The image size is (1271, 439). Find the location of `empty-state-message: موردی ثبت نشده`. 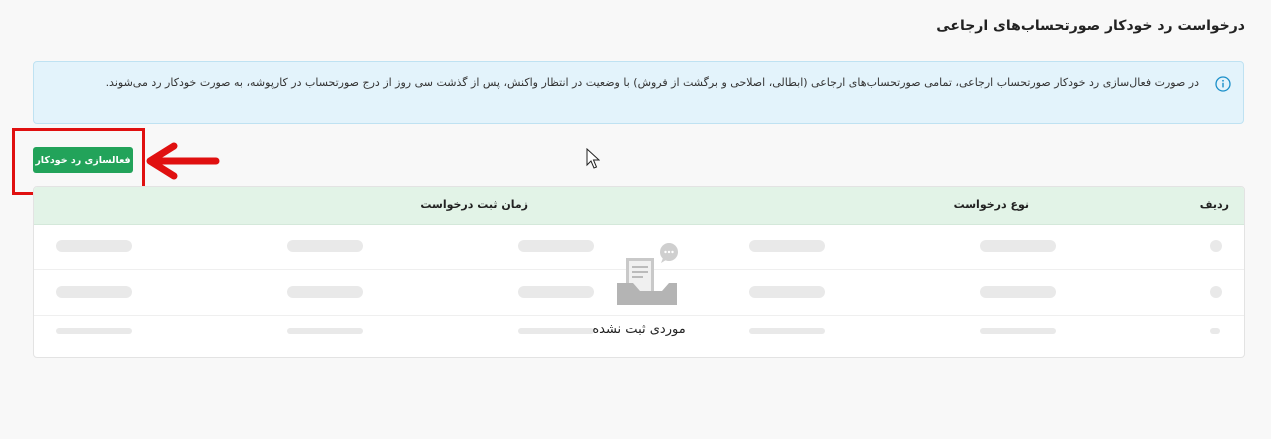

empty-state-message: موردی ثبت نشده is located at coordinates (639, 329).